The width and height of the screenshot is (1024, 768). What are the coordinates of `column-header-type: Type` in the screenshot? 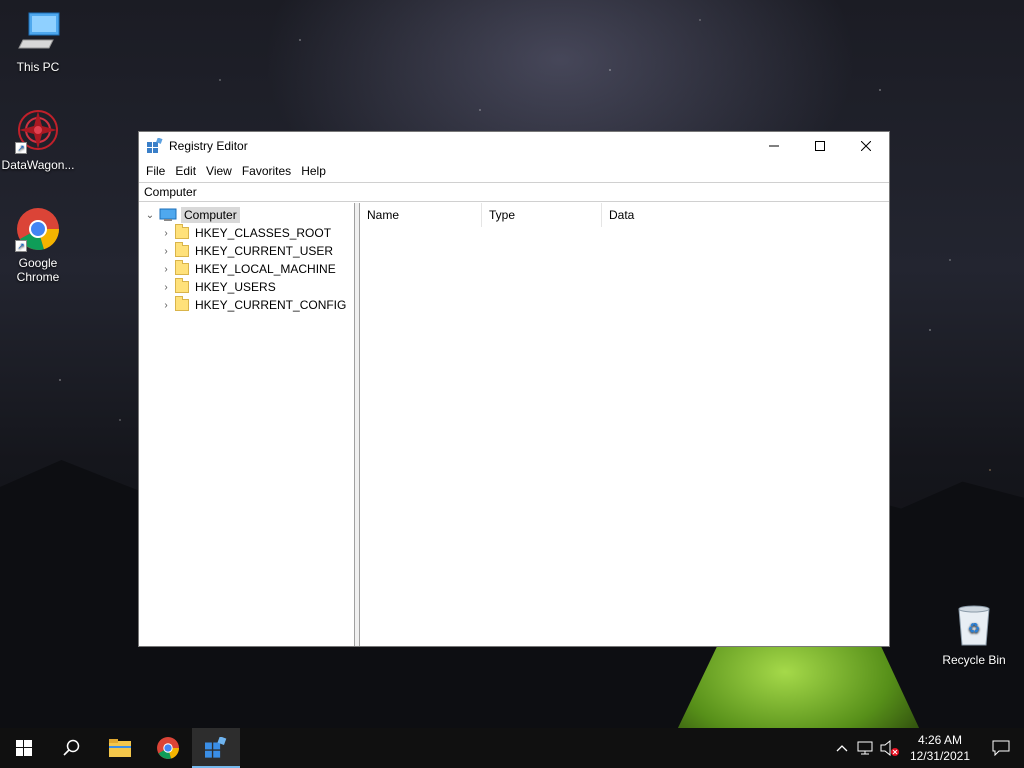 It's located at (542, 215).